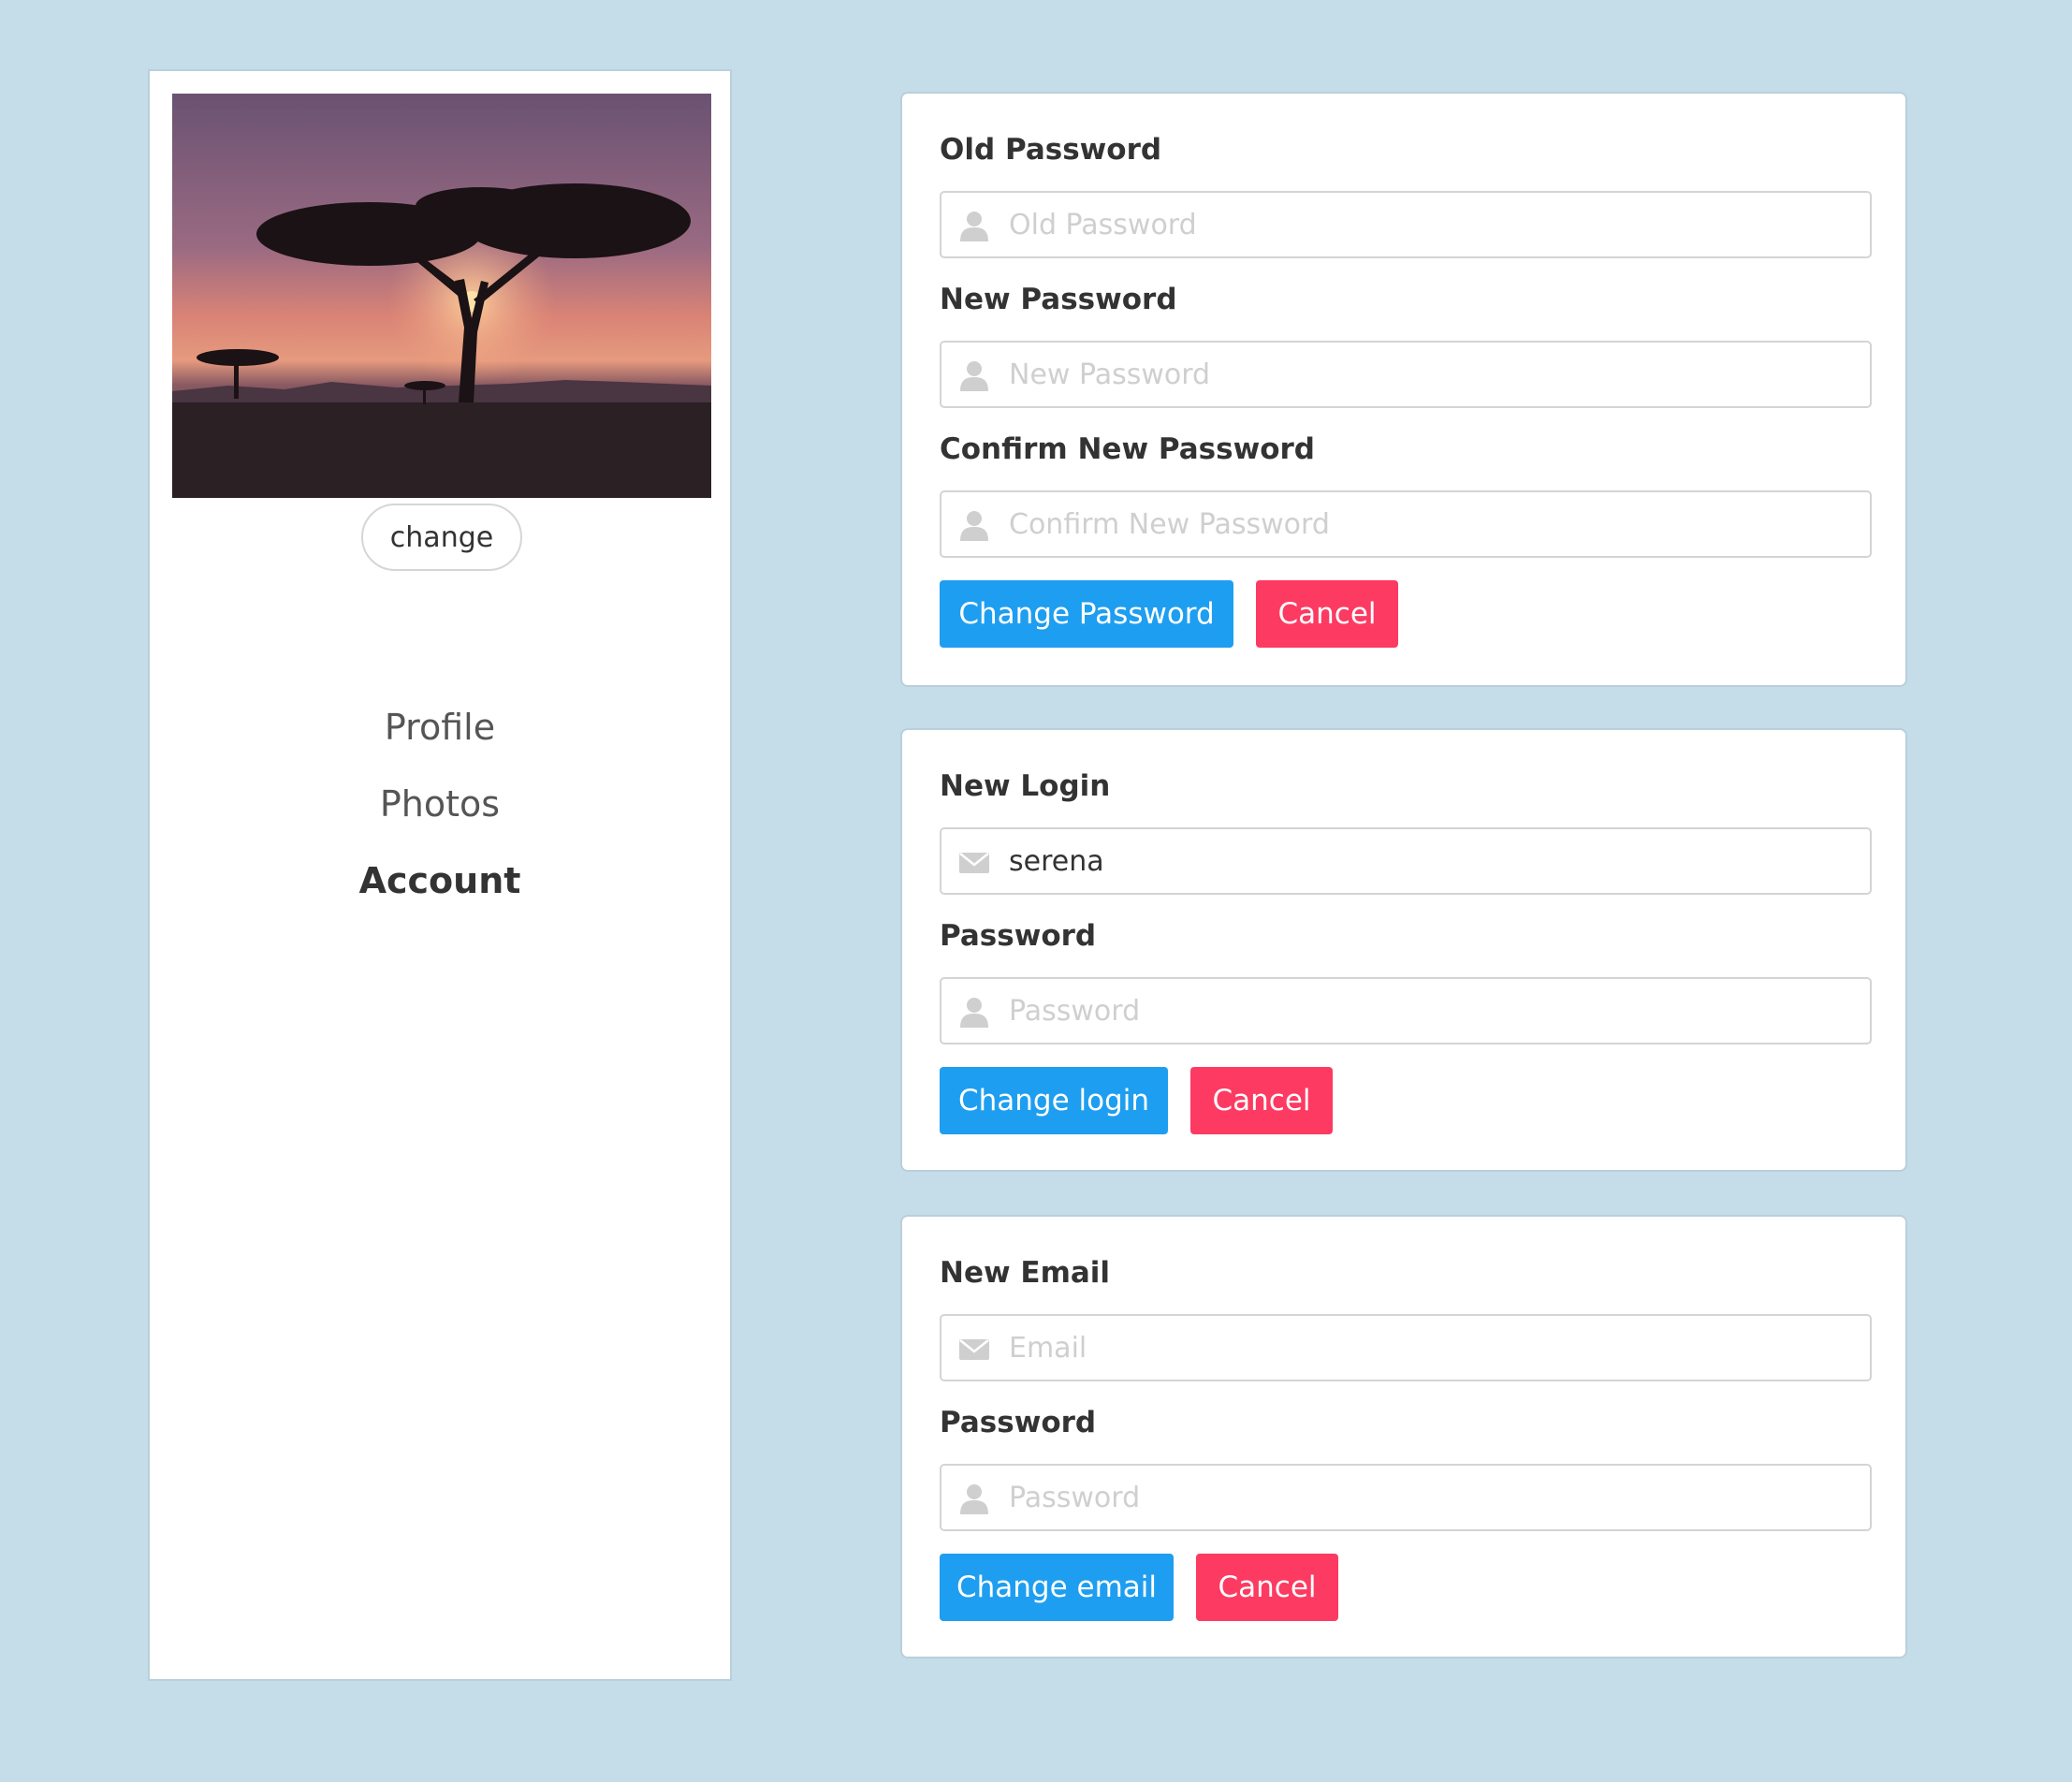 Image resolution: width=2072 pixels, height=1782 pixels. I want to click on new-login-field, so click(1406, 861).